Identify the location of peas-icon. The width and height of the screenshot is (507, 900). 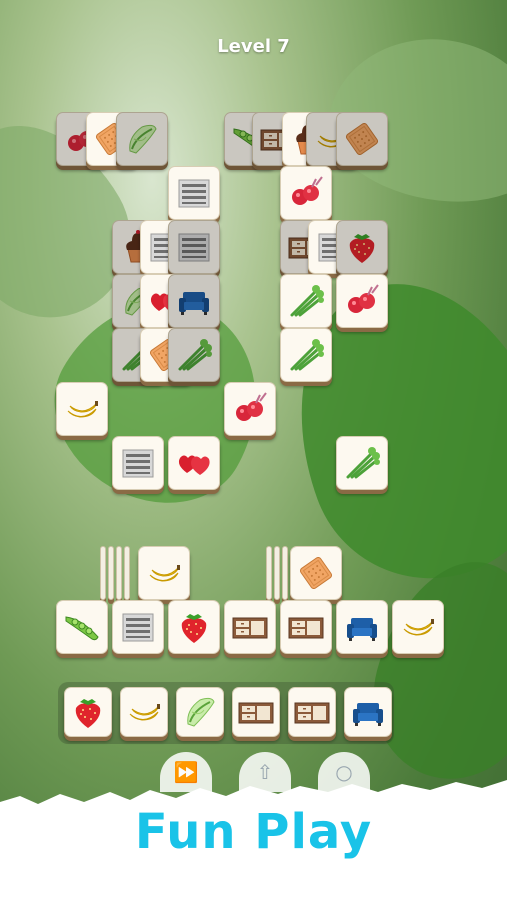
(82, 628).